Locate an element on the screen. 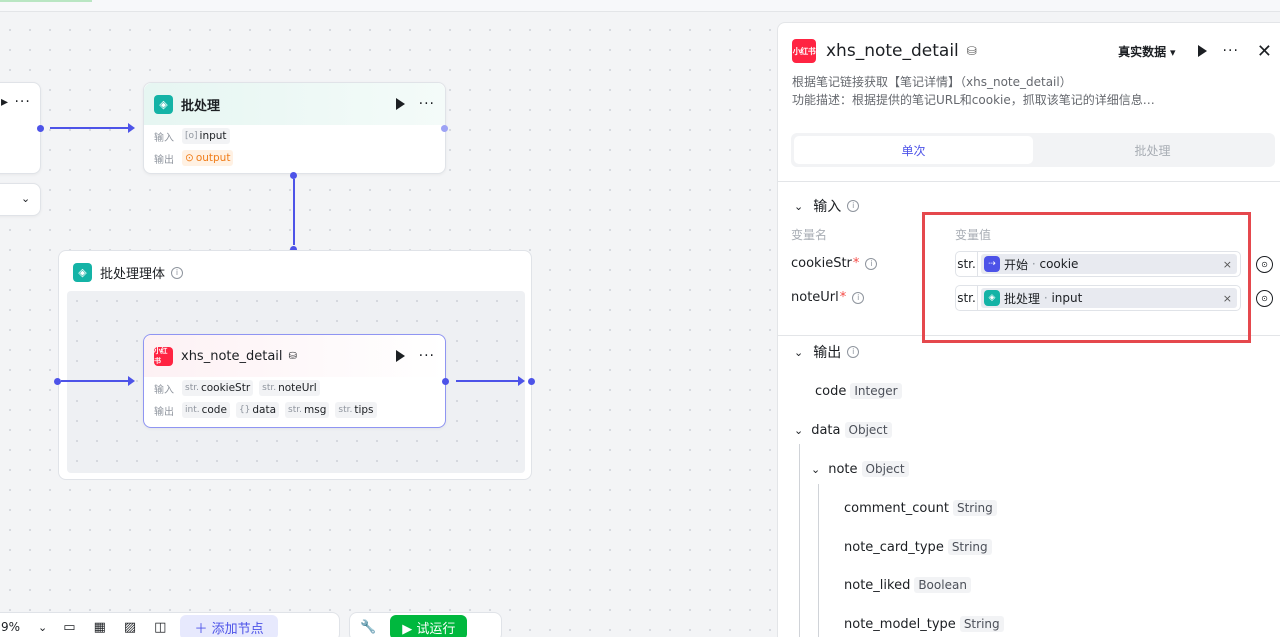 This screenshot has height=637, width=1280. close-icon: ✕ is located at coordinates (1264, 51).